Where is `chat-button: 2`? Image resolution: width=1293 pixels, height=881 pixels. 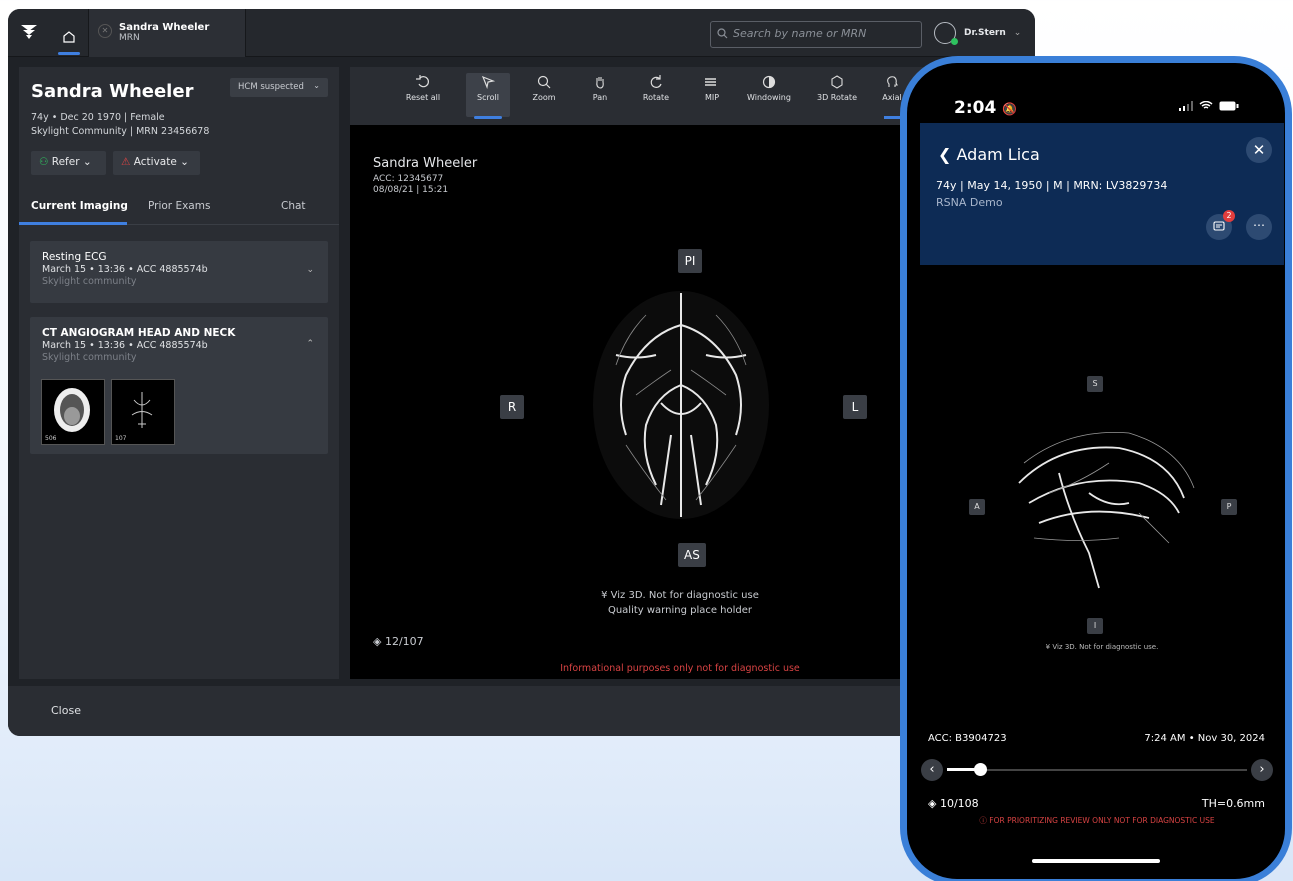
chat-button: 2 is located at coordinates (1220, 225).